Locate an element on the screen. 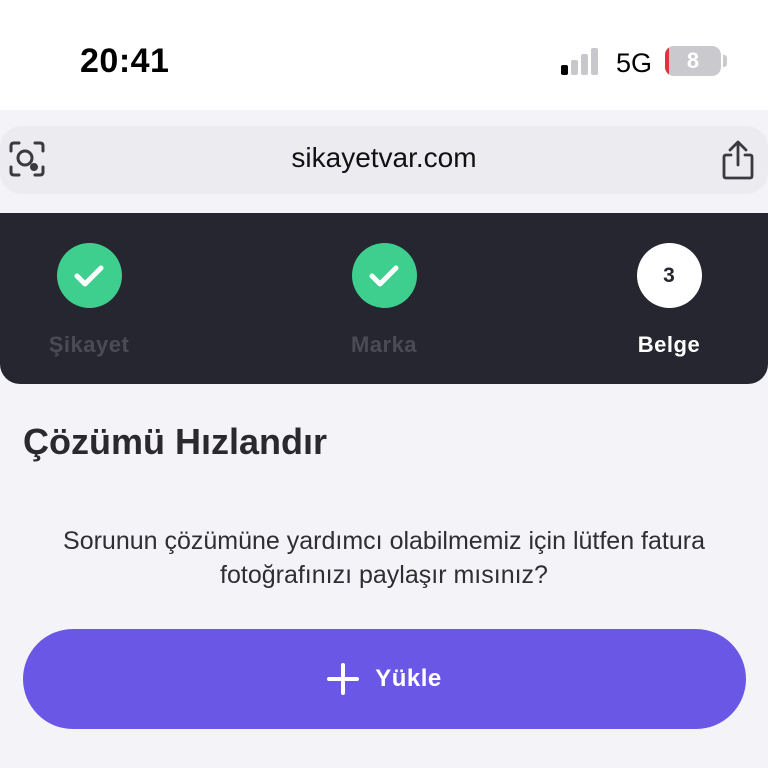 Image resolution: width=768 pixels, height=768 pixels. step-number-circle: 3 is located at coordinates (669, 275).